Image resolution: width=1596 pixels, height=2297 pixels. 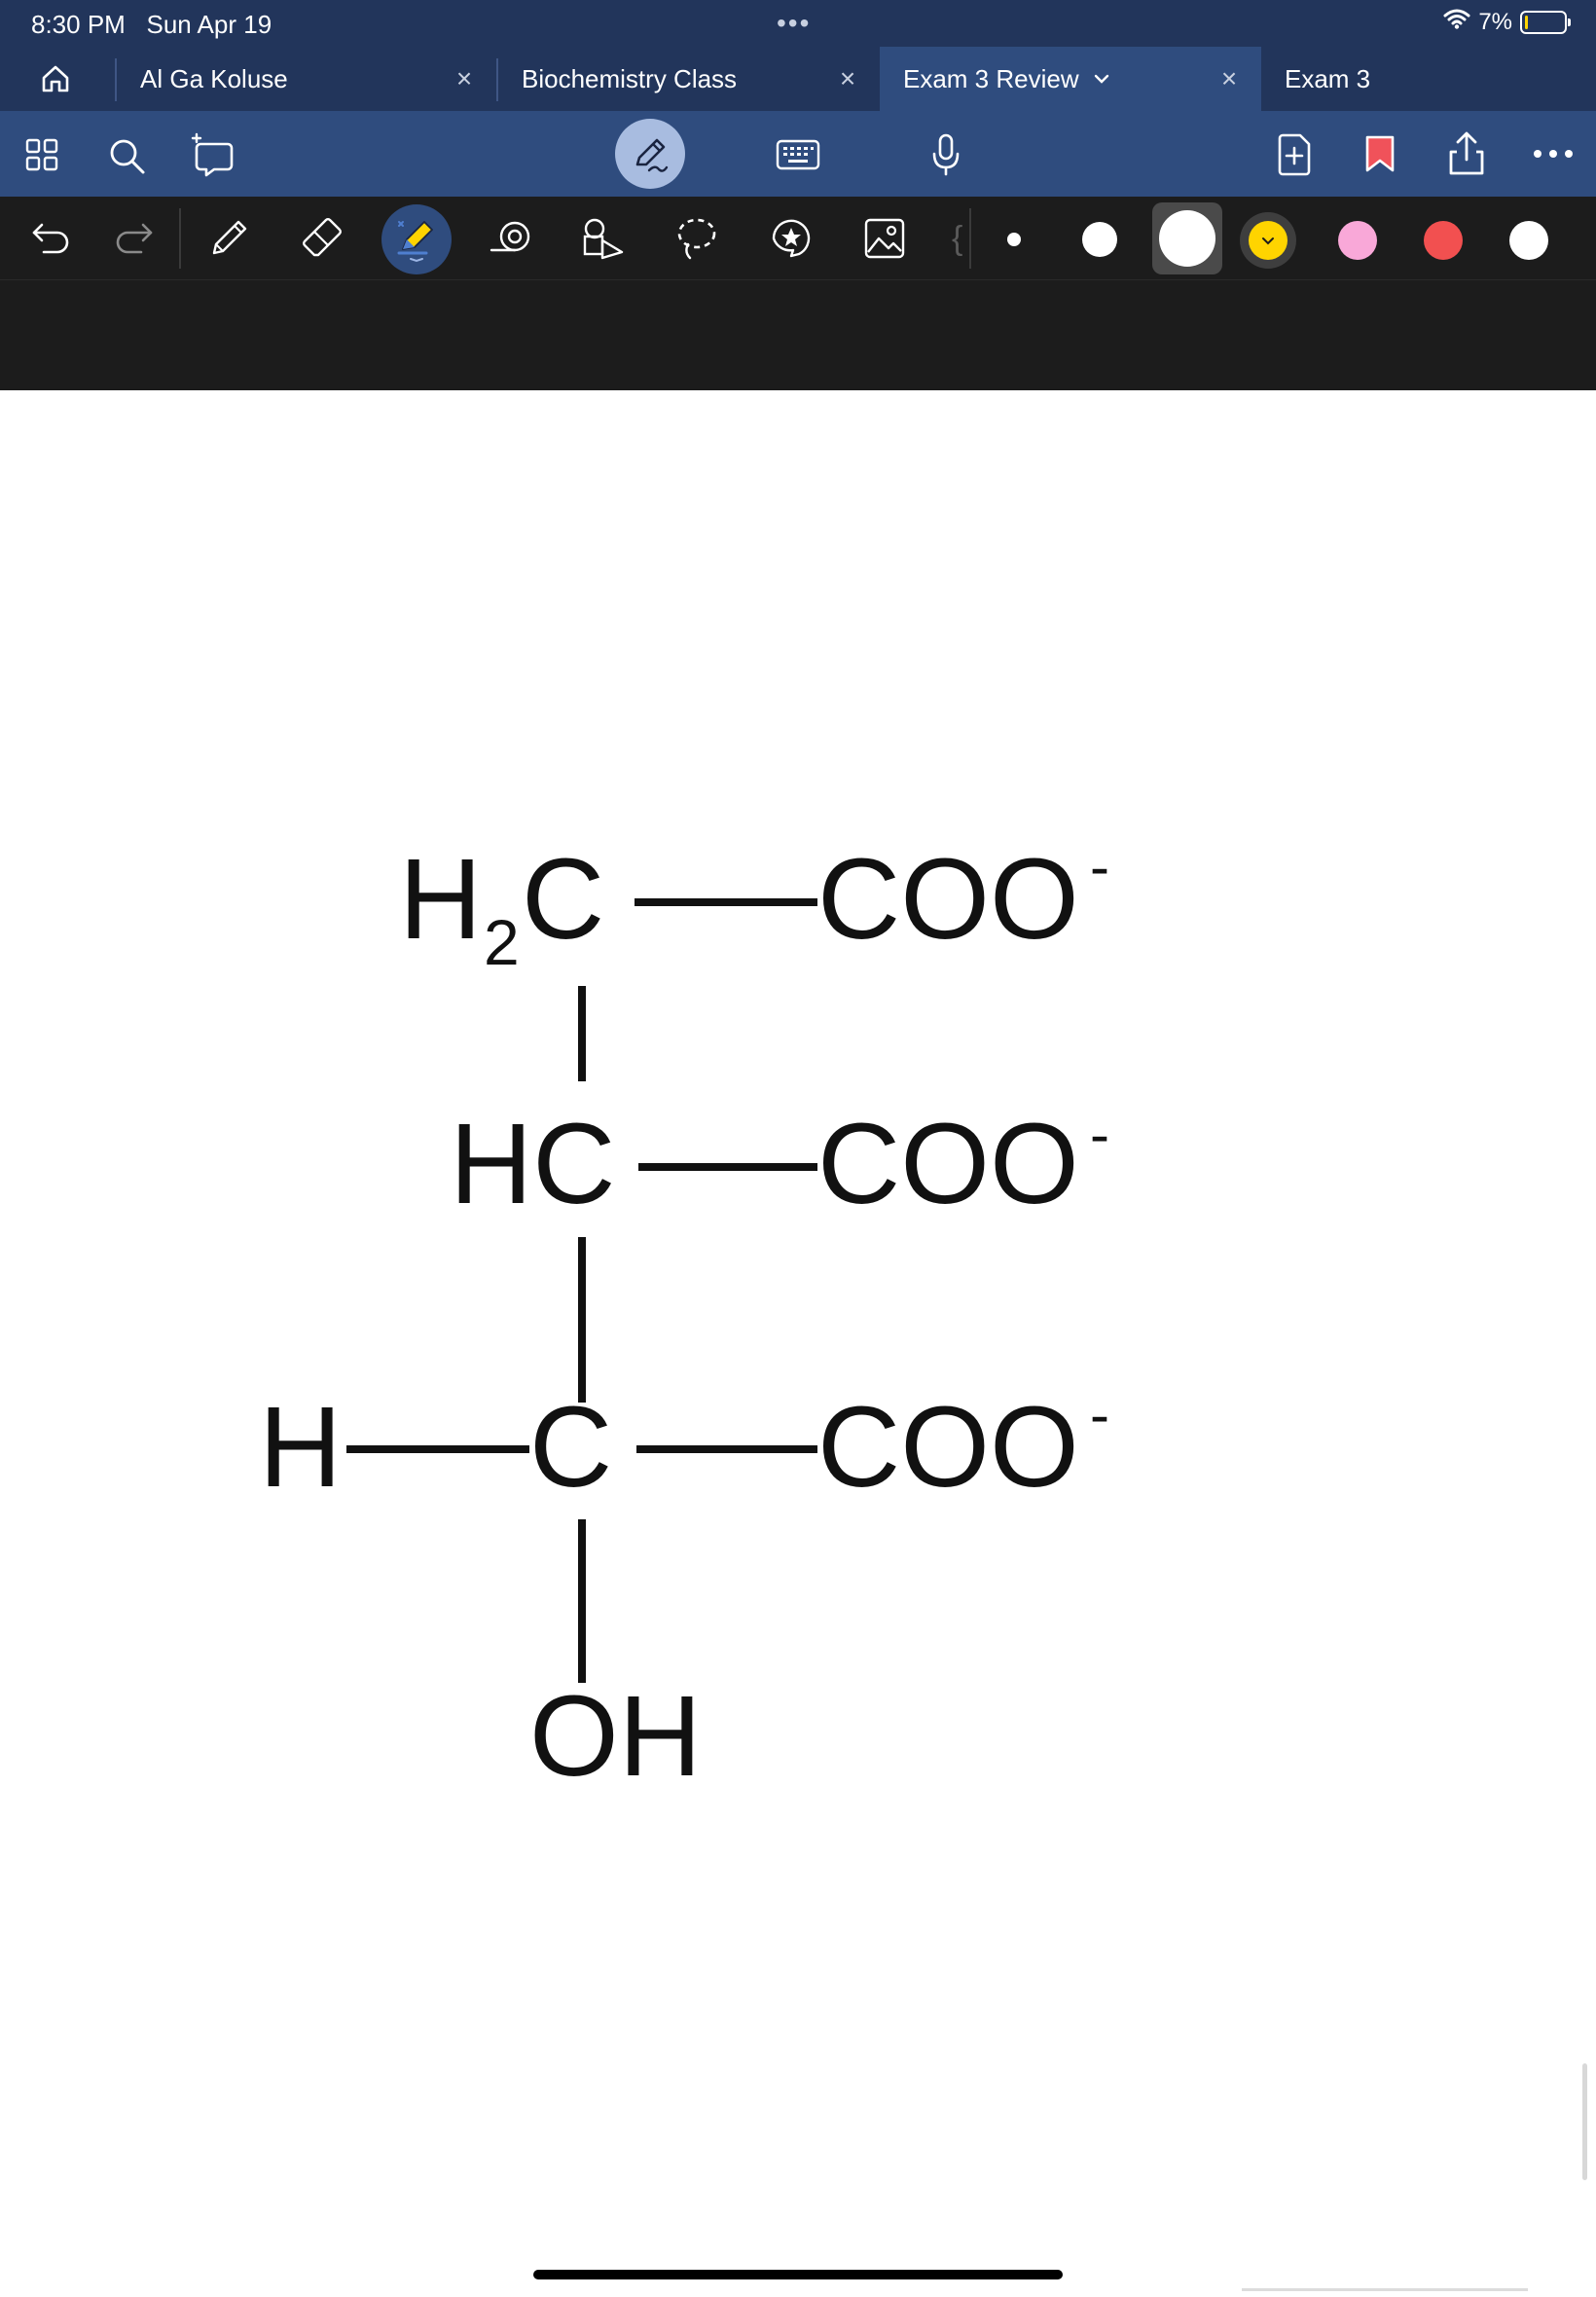 I want to click on row3-c: C, so click(x=570, y=1447).